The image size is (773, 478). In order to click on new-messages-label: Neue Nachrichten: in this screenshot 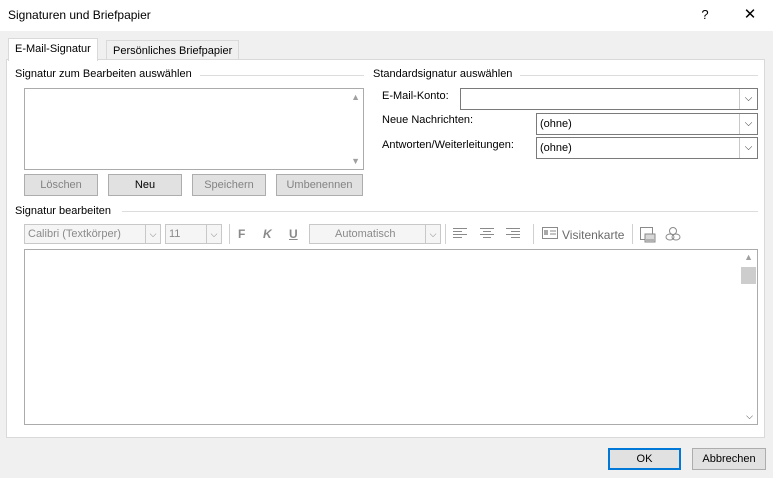, I will do `click(428, 120)`.